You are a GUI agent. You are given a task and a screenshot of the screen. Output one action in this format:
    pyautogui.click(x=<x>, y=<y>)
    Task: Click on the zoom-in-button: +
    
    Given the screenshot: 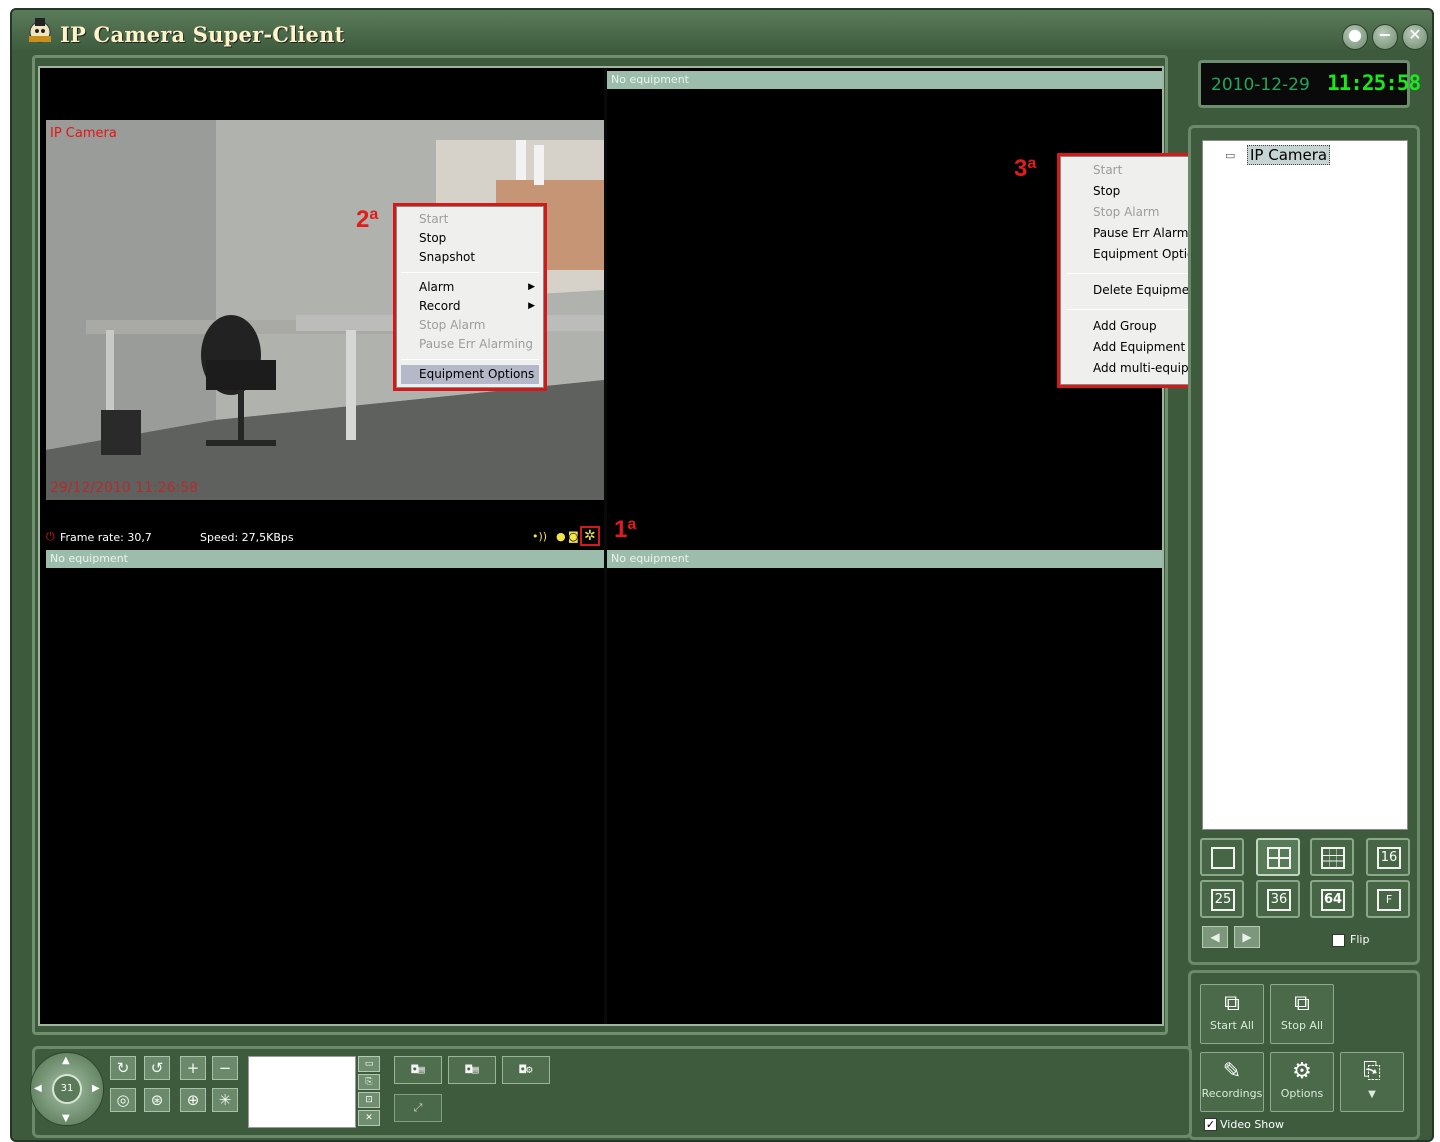 What is the action you would take?
    pyautogui.click(x=193, y=1068)
    